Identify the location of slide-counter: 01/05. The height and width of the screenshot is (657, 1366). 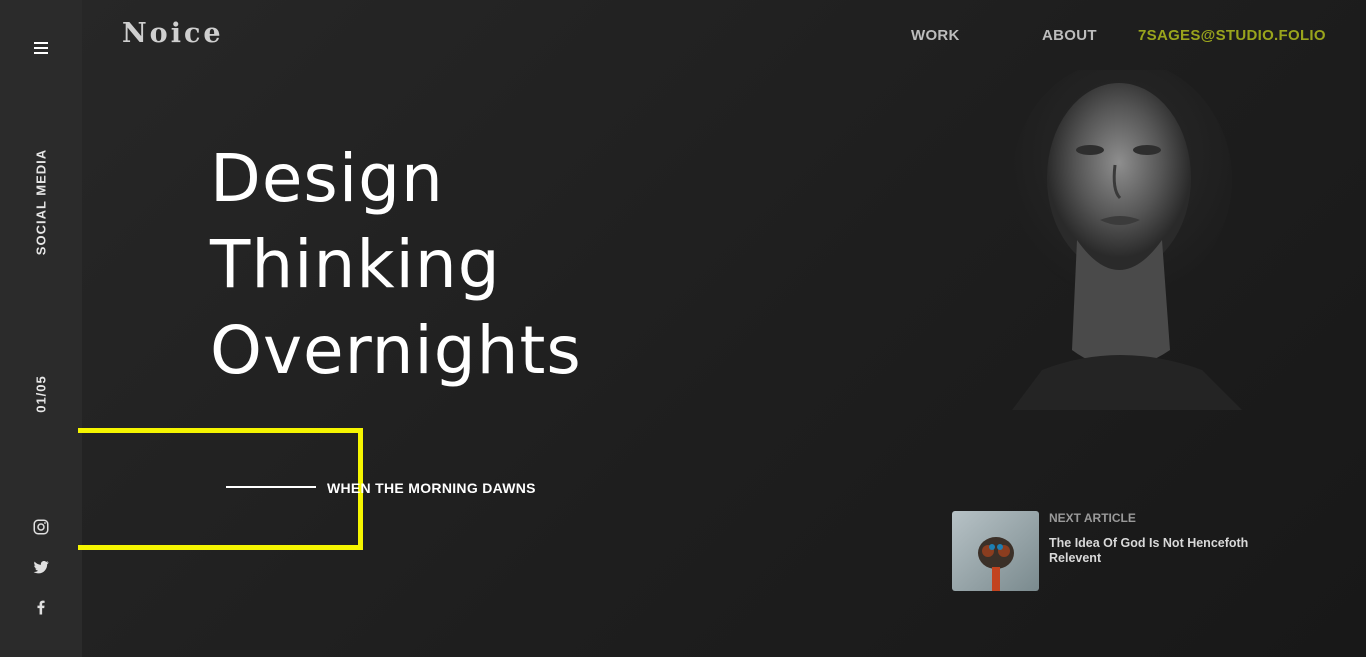
(41, 394).